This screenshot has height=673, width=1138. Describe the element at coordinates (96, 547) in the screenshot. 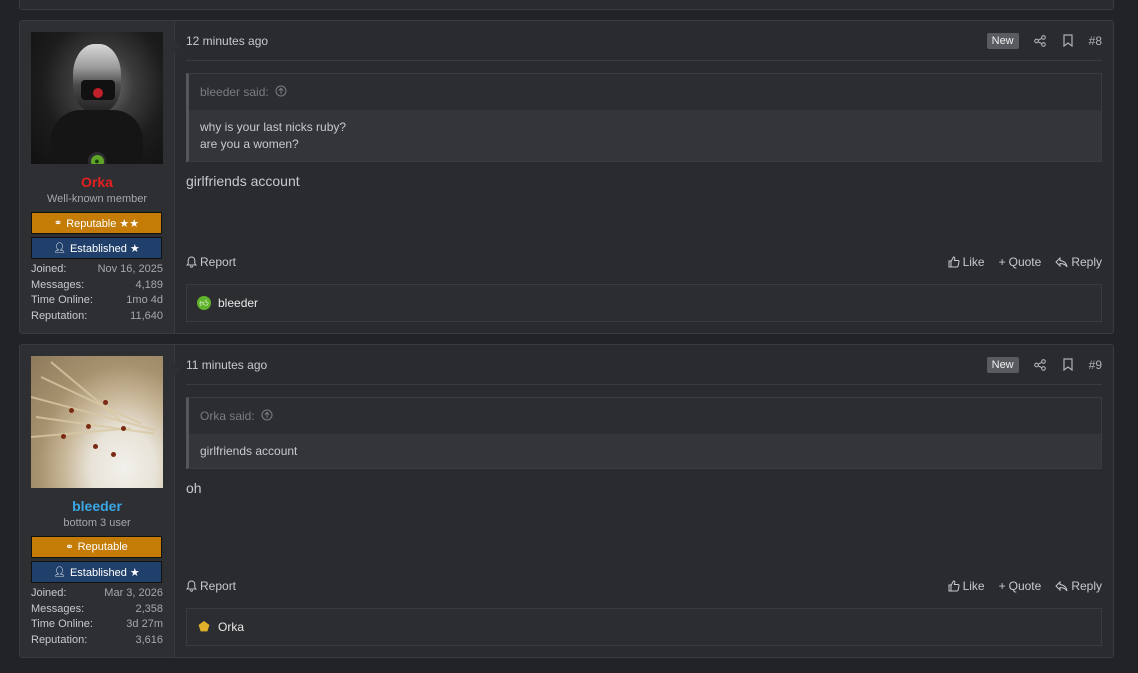

I see `reputable-banner: ⚭ Reputable` at that location.